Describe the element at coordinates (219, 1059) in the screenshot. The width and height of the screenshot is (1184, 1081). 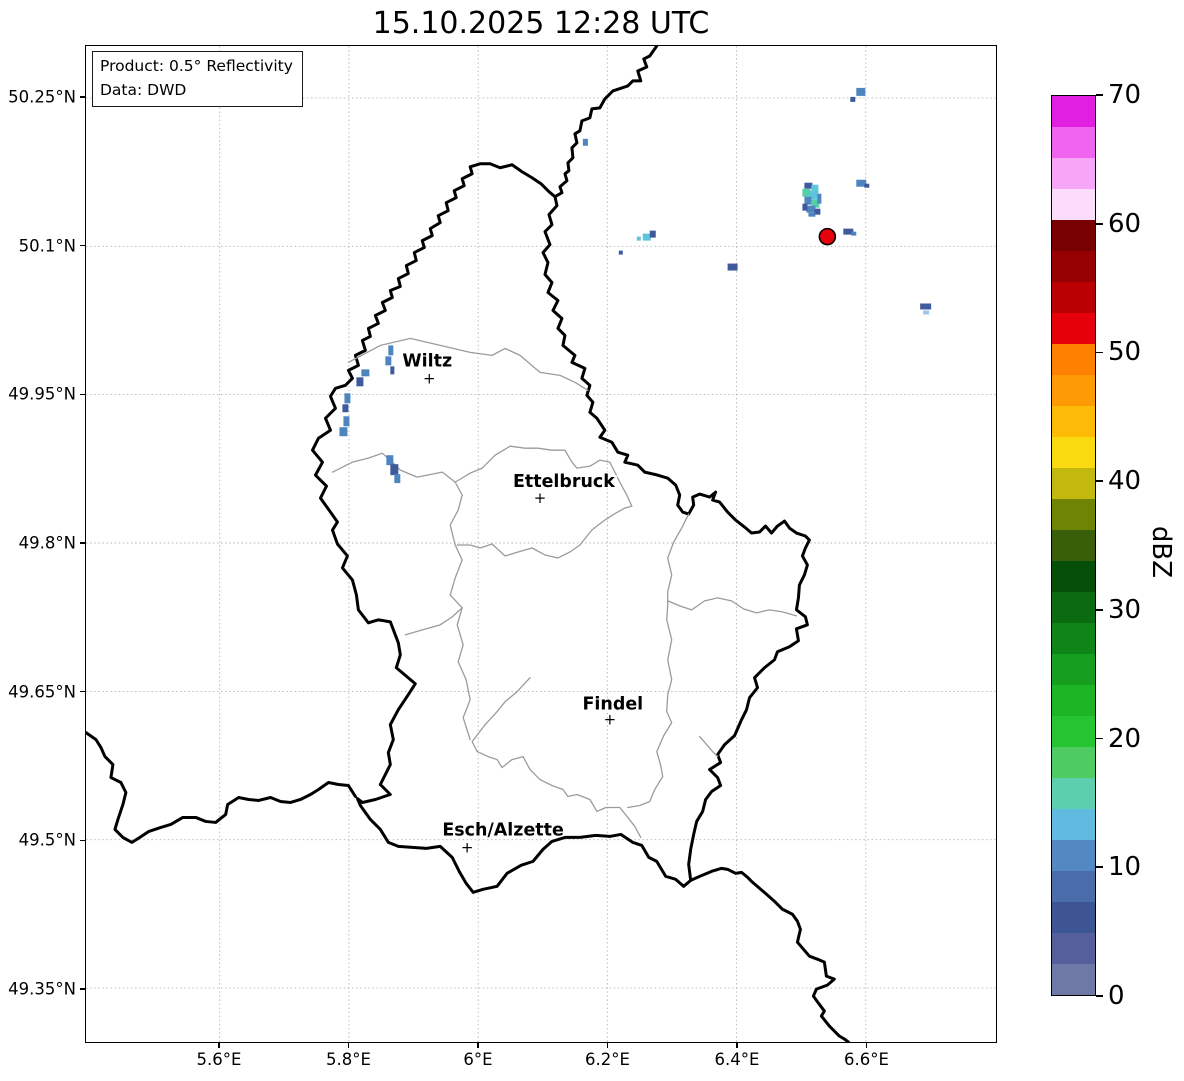
I see `x-tick-label: 5.6°E` at that location.